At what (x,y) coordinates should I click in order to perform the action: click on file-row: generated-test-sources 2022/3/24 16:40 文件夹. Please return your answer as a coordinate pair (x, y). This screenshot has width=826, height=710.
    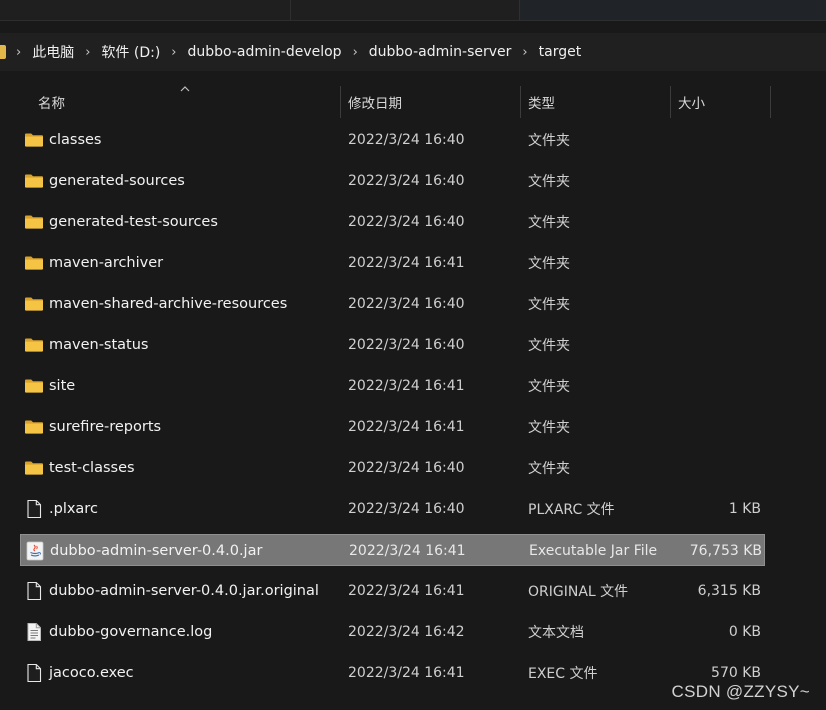
    Looking at the image, I should click on (392, 222).